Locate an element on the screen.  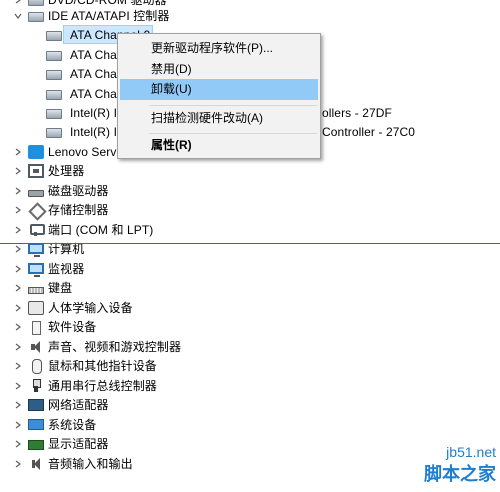
tree-item-display-adapters: 显示适配器 is located at coordinates (60, 444).